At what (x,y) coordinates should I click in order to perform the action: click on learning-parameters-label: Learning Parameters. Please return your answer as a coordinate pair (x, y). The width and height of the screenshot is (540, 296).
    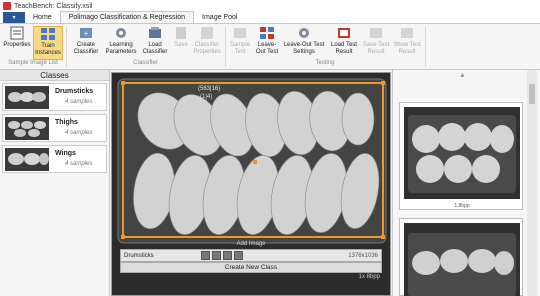
    Looking at the image, I should click on (121, 48).